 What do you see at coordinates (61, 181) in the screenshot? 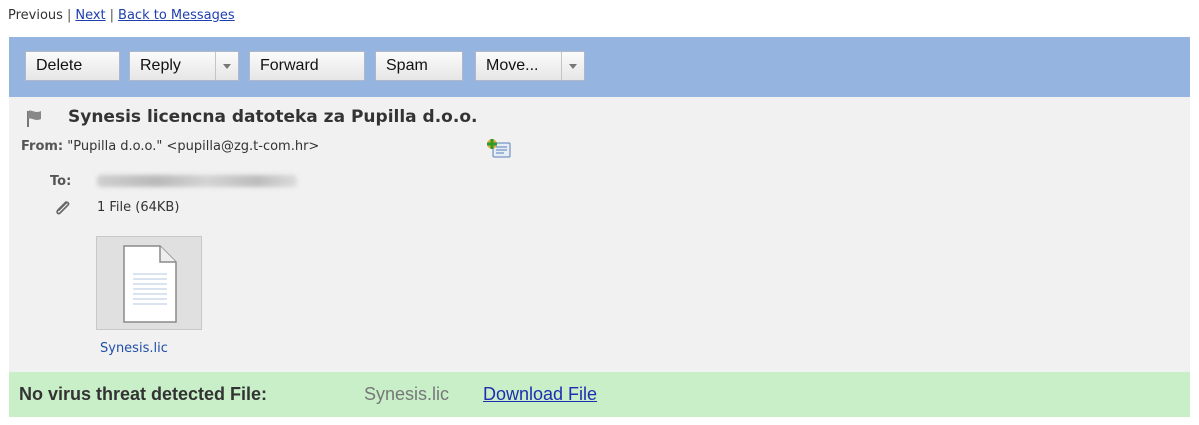
I see `to-label: To:` at bounding box center [61, 181].